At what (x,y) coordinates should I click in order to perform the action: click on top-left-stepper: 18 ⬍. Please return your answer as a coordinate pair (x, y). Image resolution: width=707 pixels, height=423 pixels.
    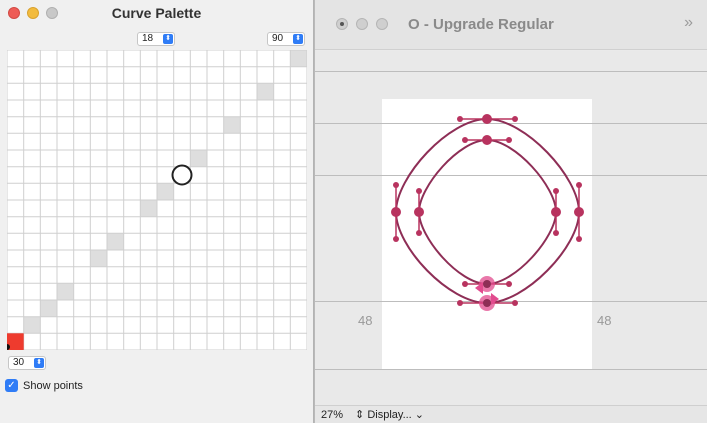
    Looking at the image, I should click on (156, 39).